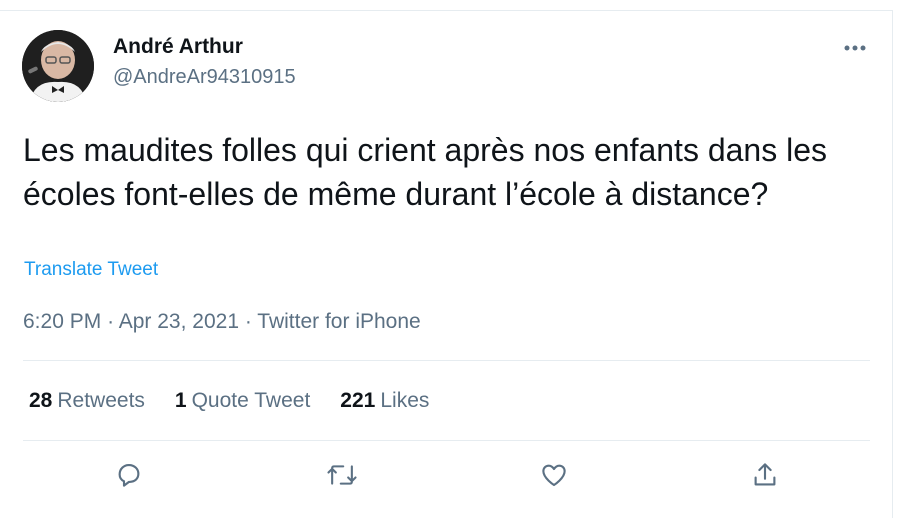  I want to click on retweets-label: Retweets, so click(101, 400).